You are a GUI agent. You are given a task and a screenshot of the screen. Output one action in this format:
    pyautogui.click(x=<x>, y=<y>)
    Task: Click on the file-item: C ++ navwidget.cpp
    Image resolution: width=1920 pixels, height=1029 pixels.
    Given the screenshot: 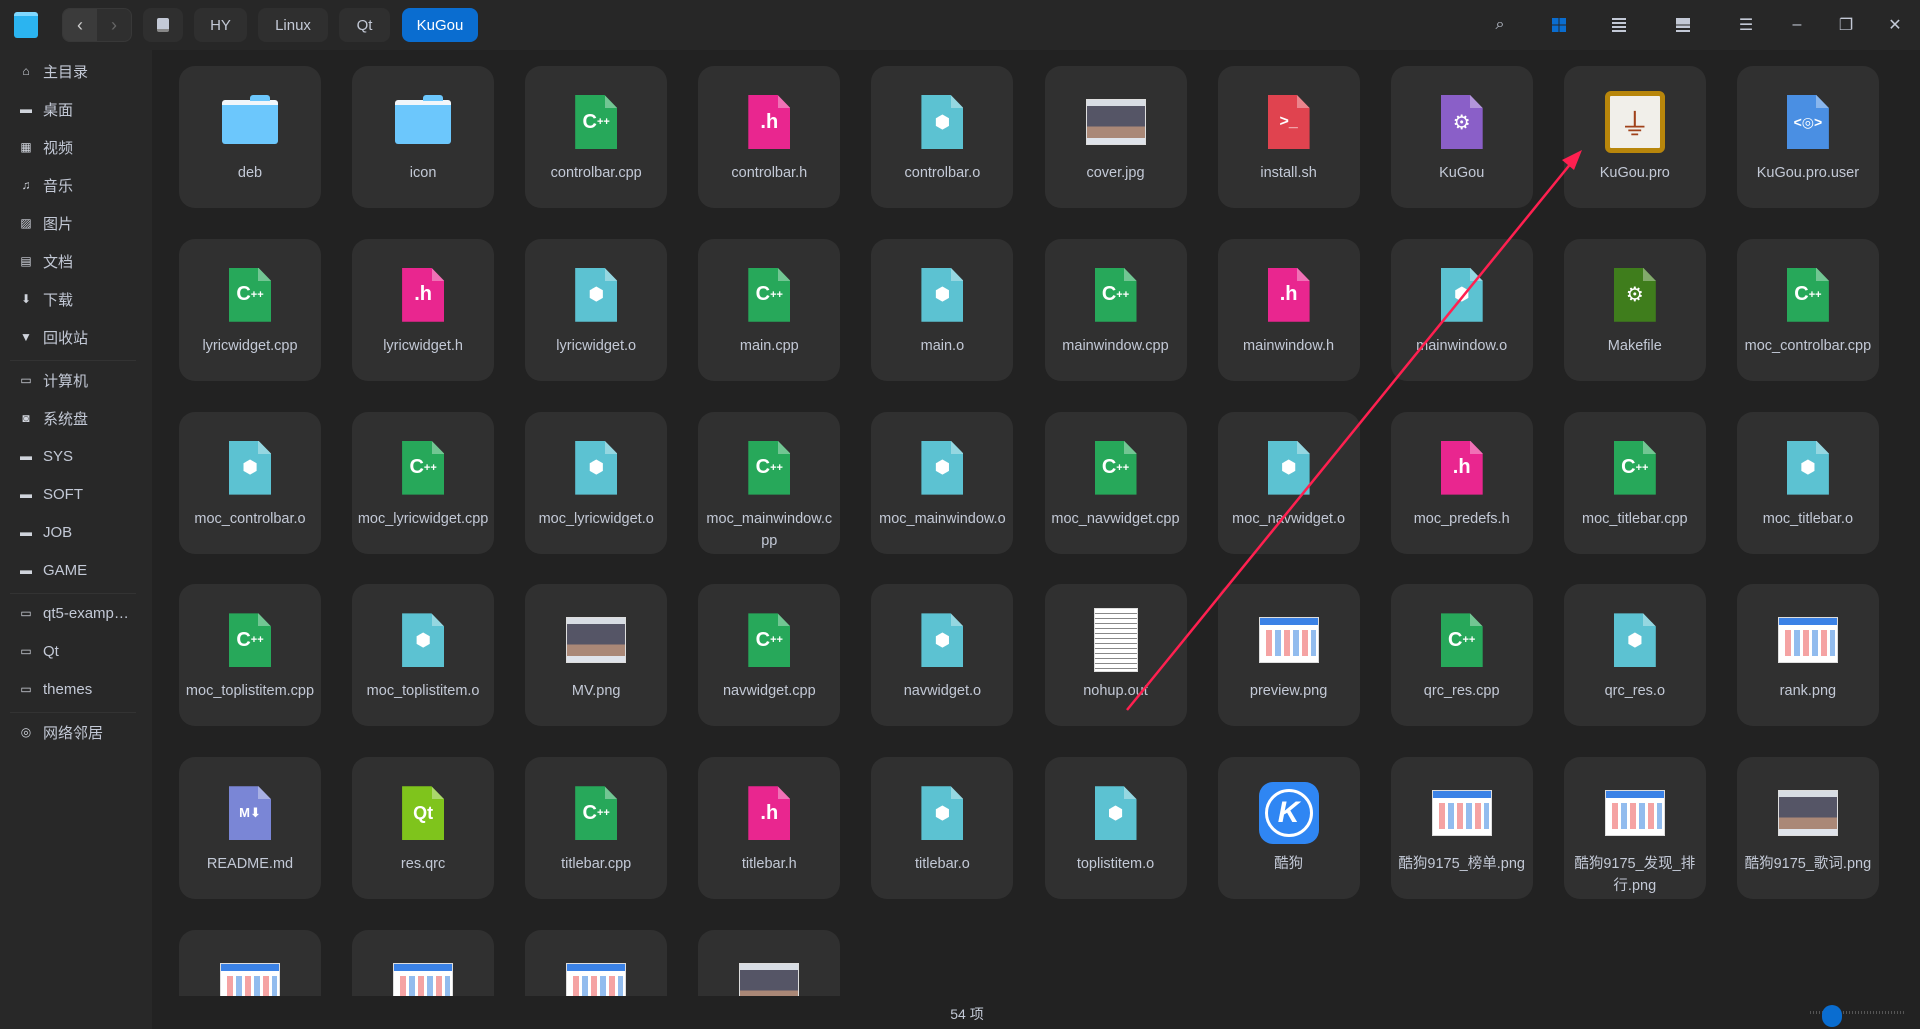 What is the action you would take?
    pyautogui.click(x=769, y=655)
    